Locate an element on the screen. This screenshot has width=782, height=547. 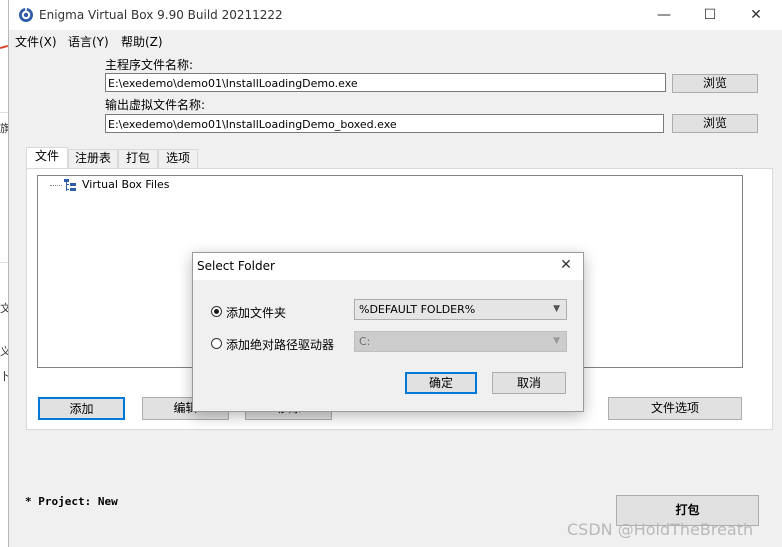
watermark-text: CSDN @HoldTheBreath is located at coordinates (660, 529).